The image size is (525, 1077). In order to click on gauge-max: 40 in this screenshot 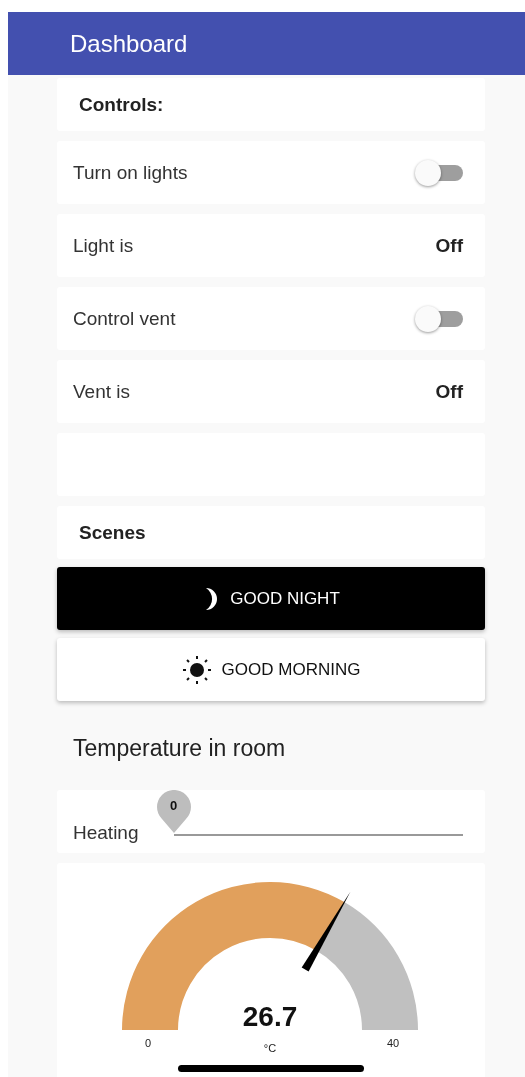, I will do `click(393, 1043)`.